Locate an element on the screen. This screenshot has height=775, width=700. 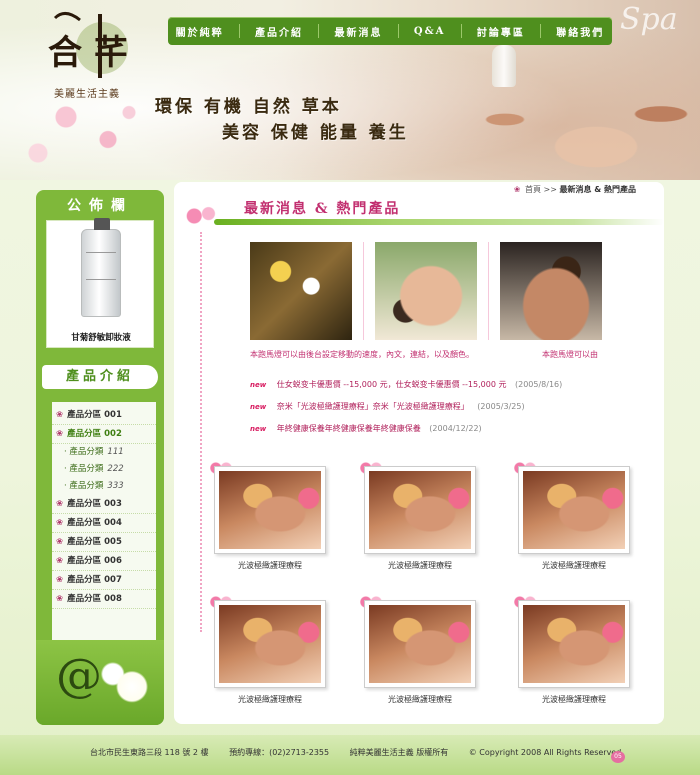
breadcrumb-home: 首頁 is located at coordinates (533, 189).